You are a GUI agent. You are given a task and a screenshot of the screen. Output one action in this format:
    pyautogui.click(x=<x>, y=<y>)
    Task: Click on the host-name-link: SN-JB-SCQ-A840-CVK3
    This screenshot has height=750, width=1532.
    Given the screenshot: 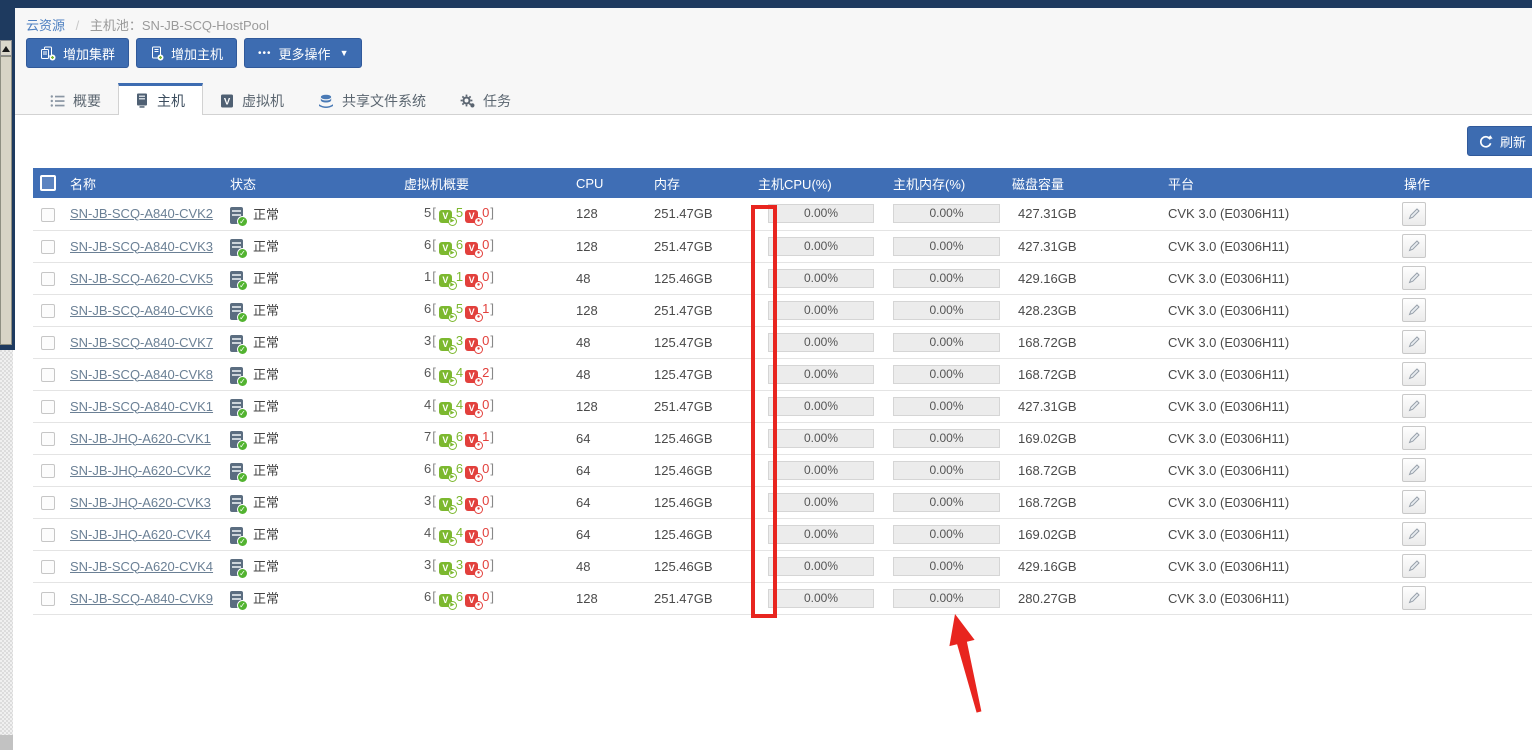 What is the action you would take?
    pyautogui.click(x=141, y=246)
    